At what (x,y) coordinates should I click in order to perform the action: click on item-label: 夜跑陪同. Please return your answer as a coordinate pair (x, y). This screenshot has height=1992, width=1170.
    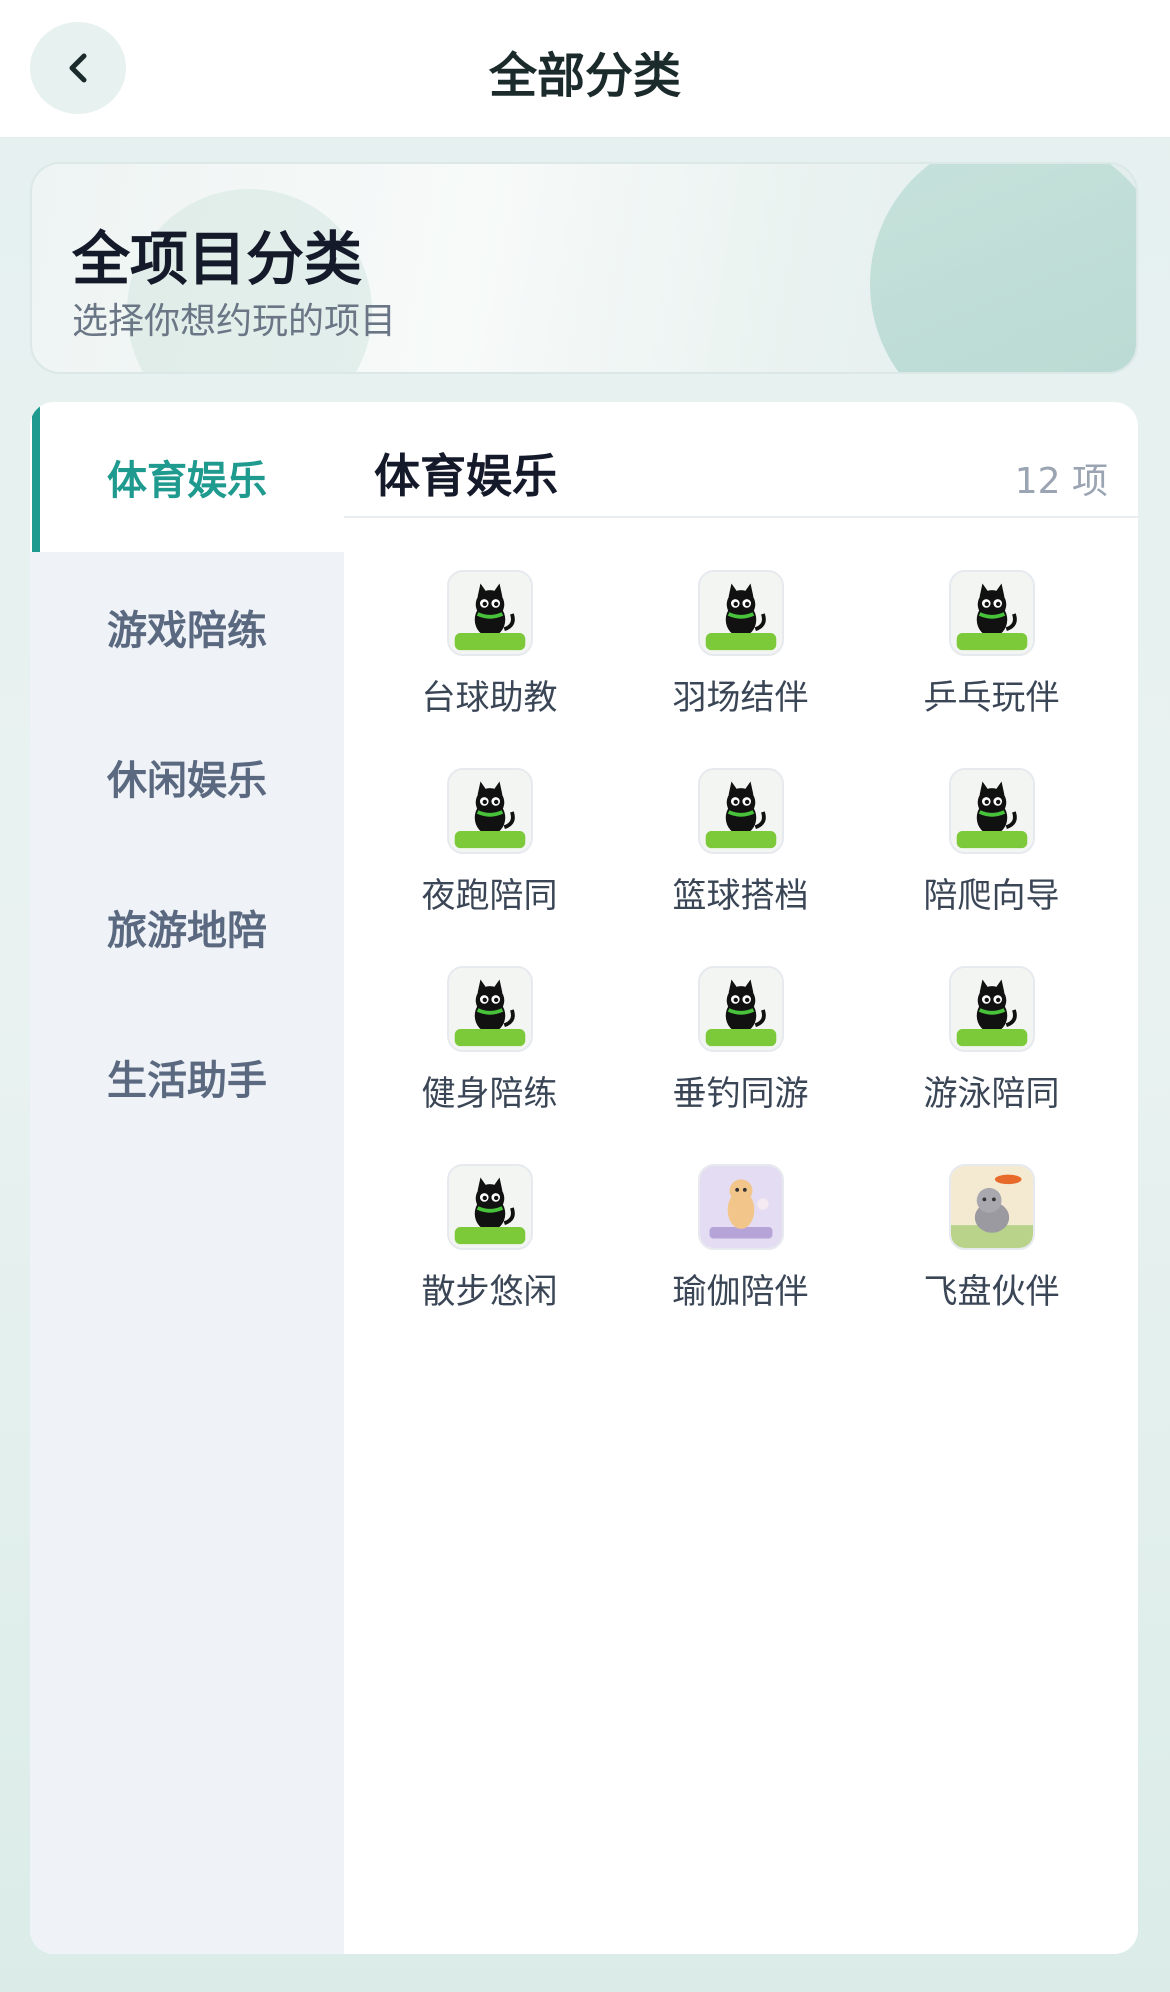
    Looking at the image, I should click on (489, 896).